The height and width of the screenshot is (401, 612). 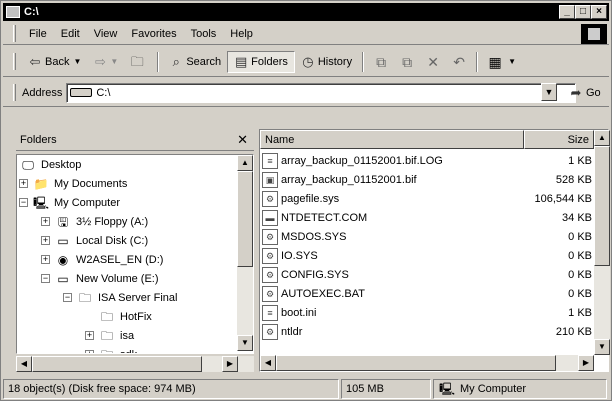 What do you see at coordinates (14, 33) in the screenshot?
I see `menu-grip` at bounding box center [14, 33].